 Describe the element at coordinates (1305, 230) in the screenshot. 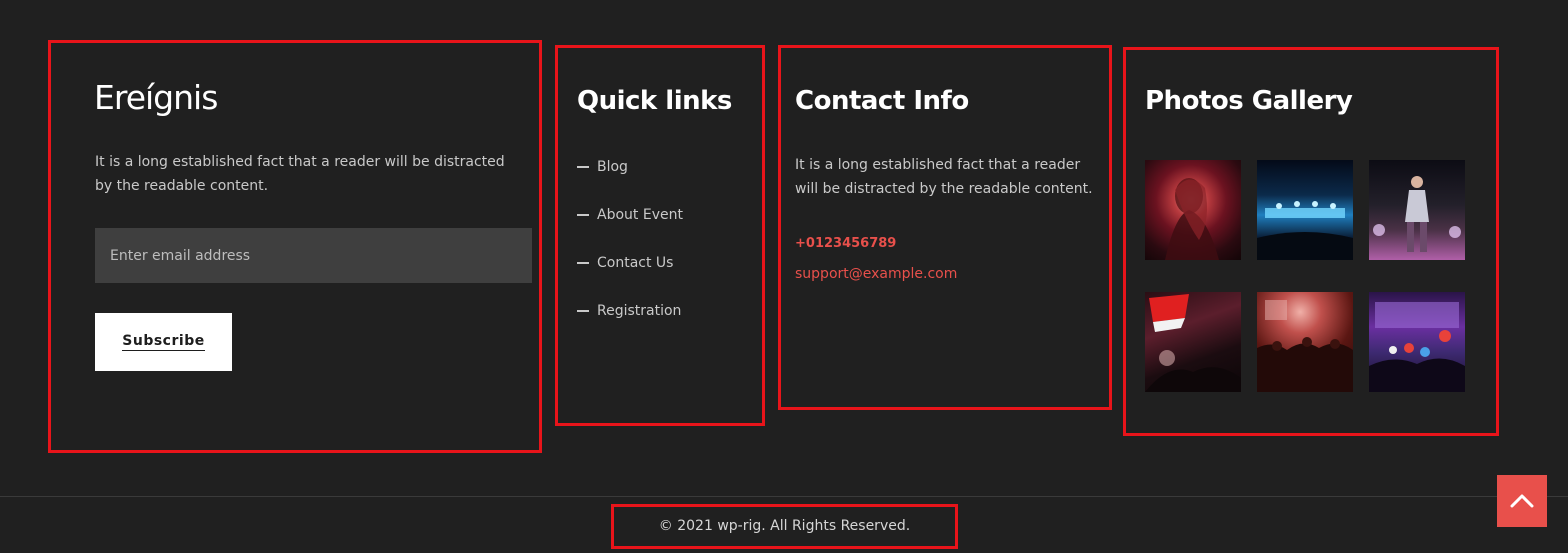

I see `concert-stage-blue-lights-photo-icon` at that location.